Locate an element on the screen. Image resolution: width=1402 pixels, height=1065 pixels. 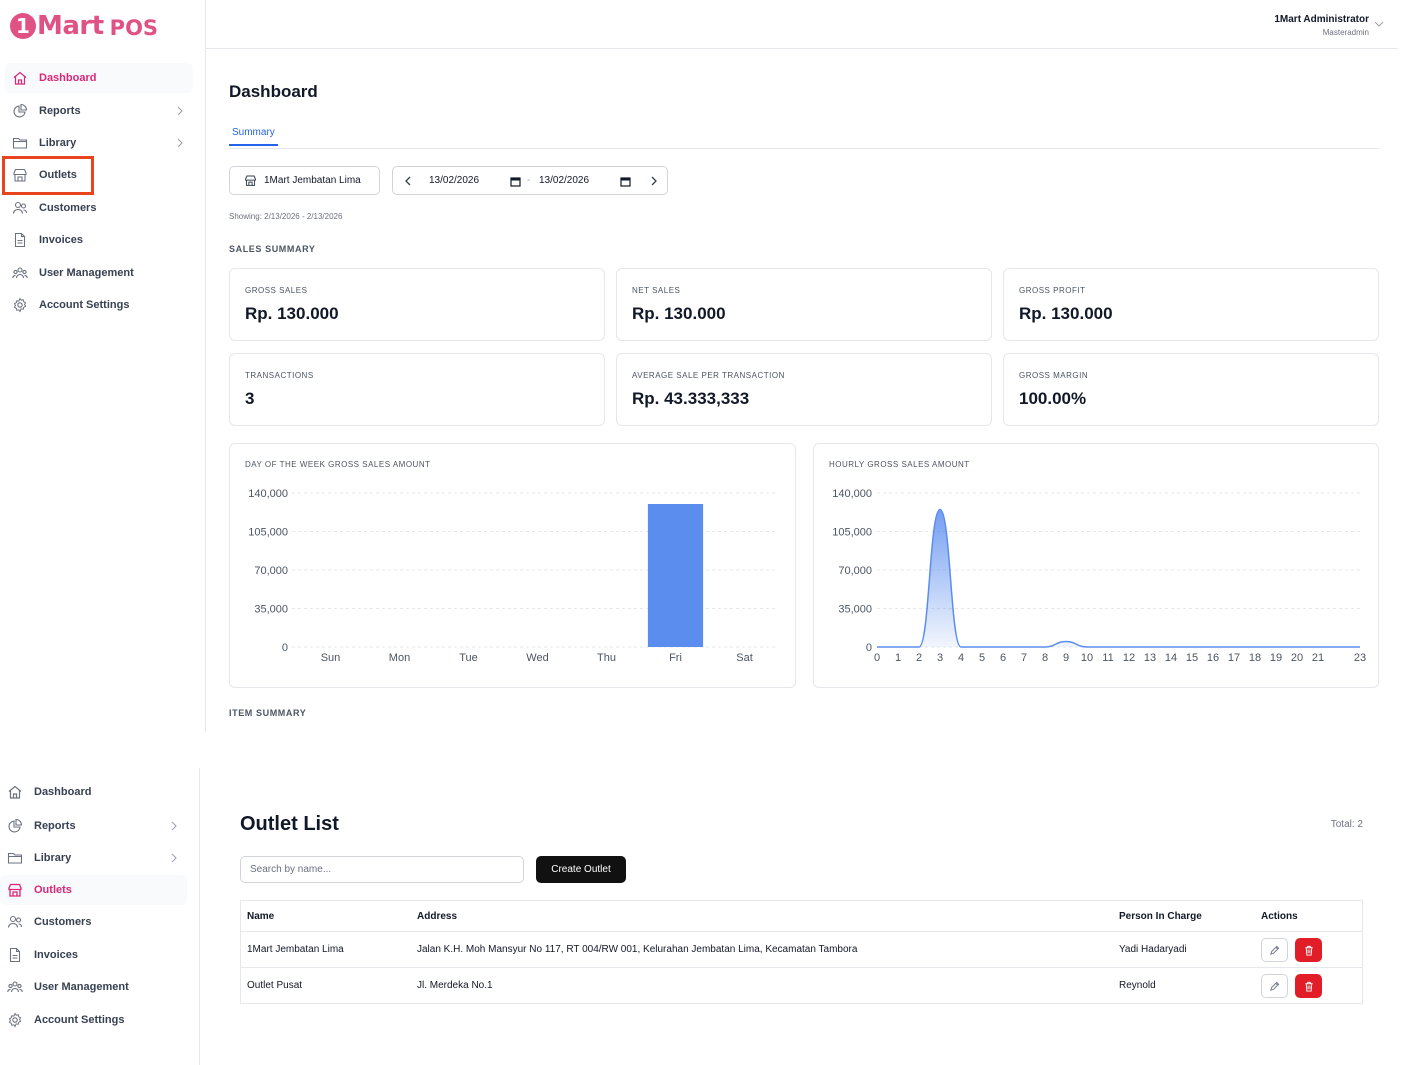
card-label: TRANSACTIONS is located at coordinates (279, 375).